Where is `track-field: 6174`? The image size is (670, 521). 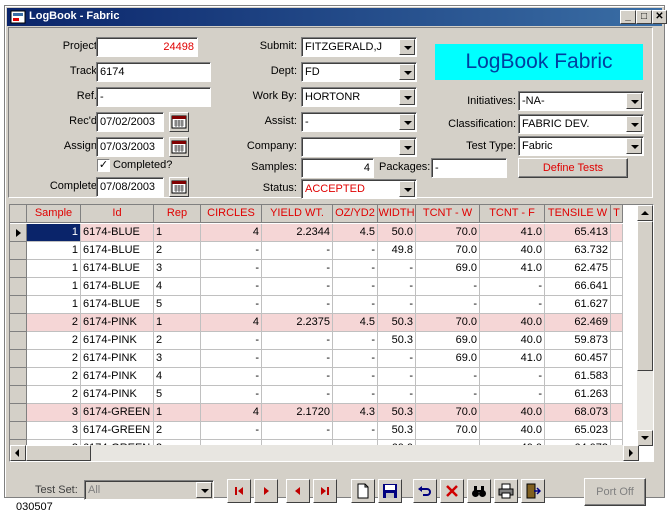 track-field: 6174 is located at coordinates (153, 72).